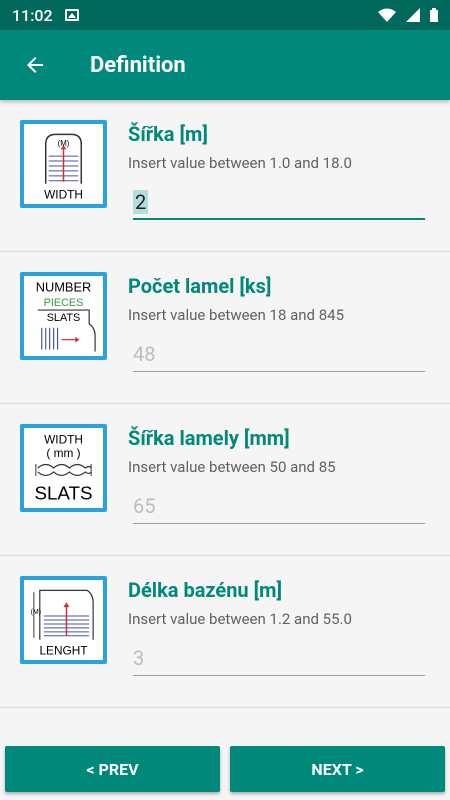  Describe the element at coordinates (337, 769) in the screenshot. I see `next-button: NEXT >` at that location.